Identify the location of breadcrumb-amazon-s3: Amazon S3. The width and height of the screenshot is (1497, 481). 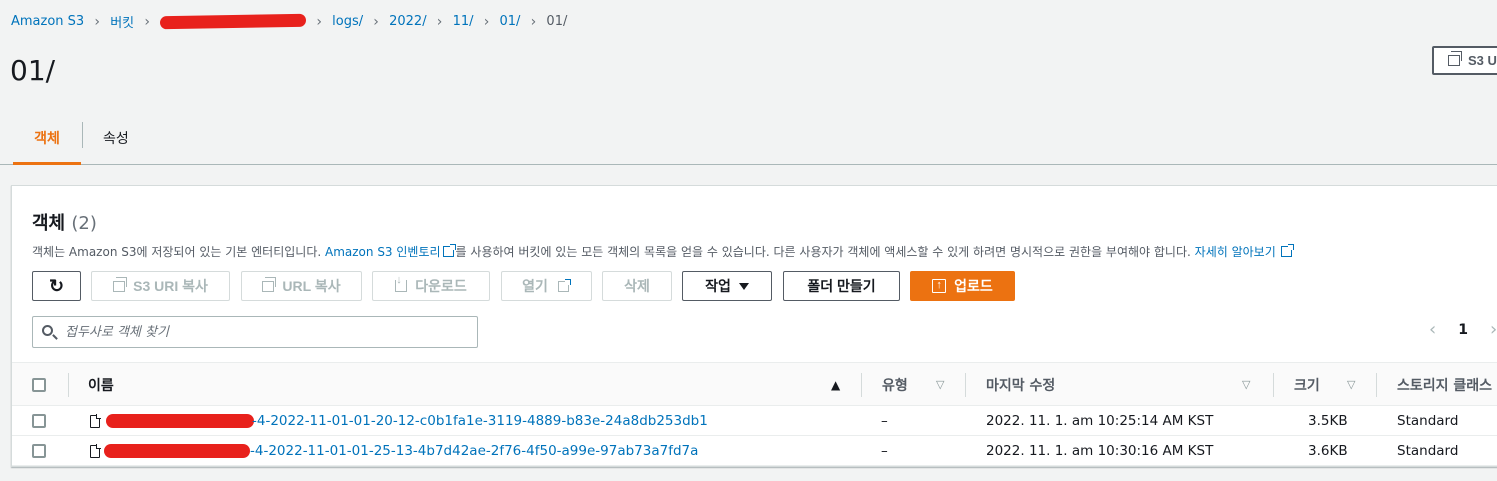
(47, 21).